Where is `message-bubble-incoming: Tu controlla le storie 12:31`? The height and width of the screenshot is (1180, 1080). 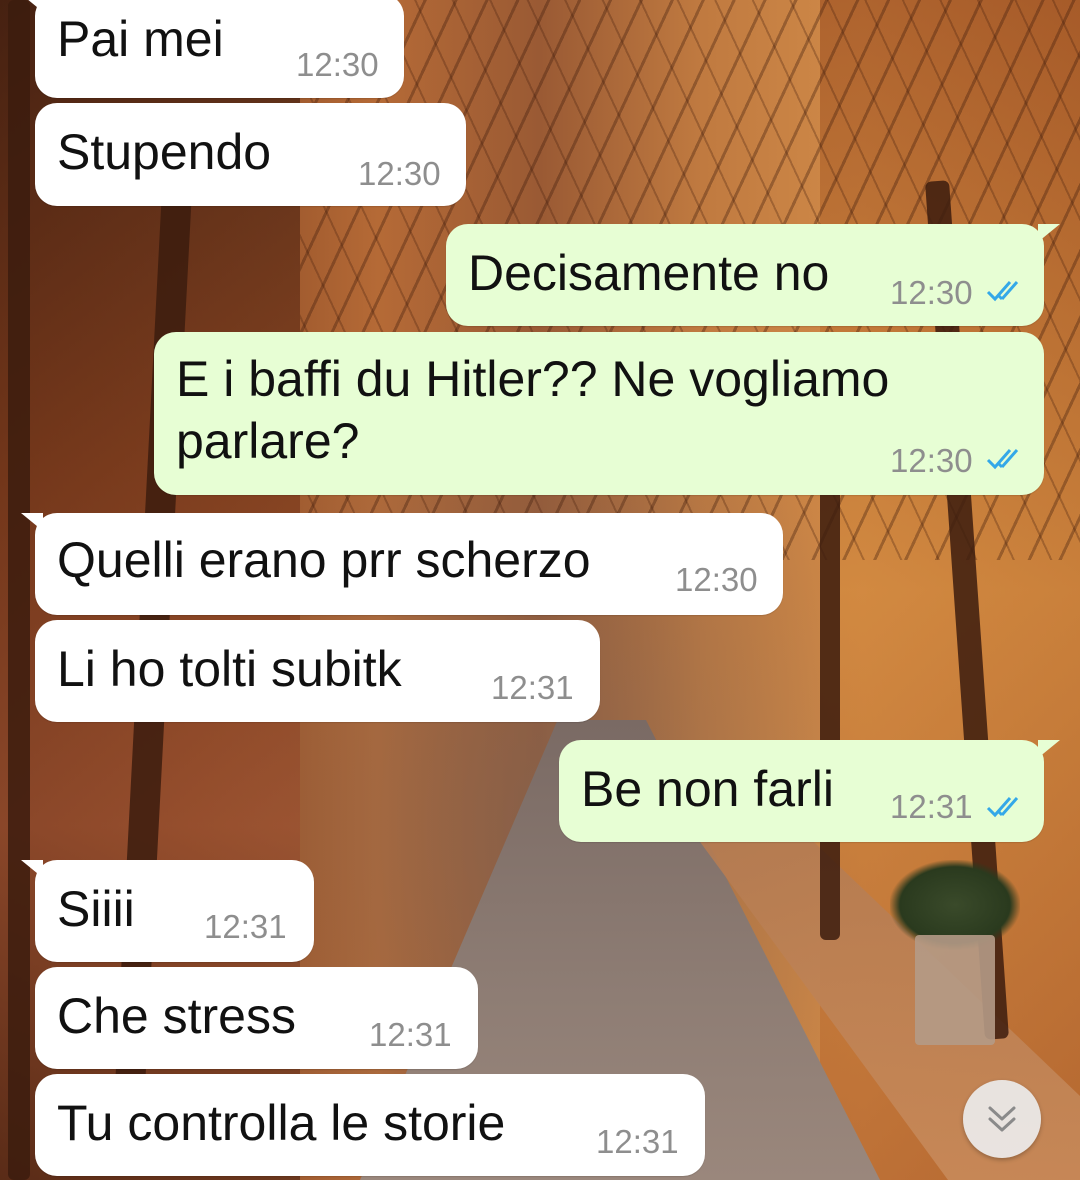
message-bubble-incoming: Tu controlla le storie 12:31 is located at coordinates (370, 1125).